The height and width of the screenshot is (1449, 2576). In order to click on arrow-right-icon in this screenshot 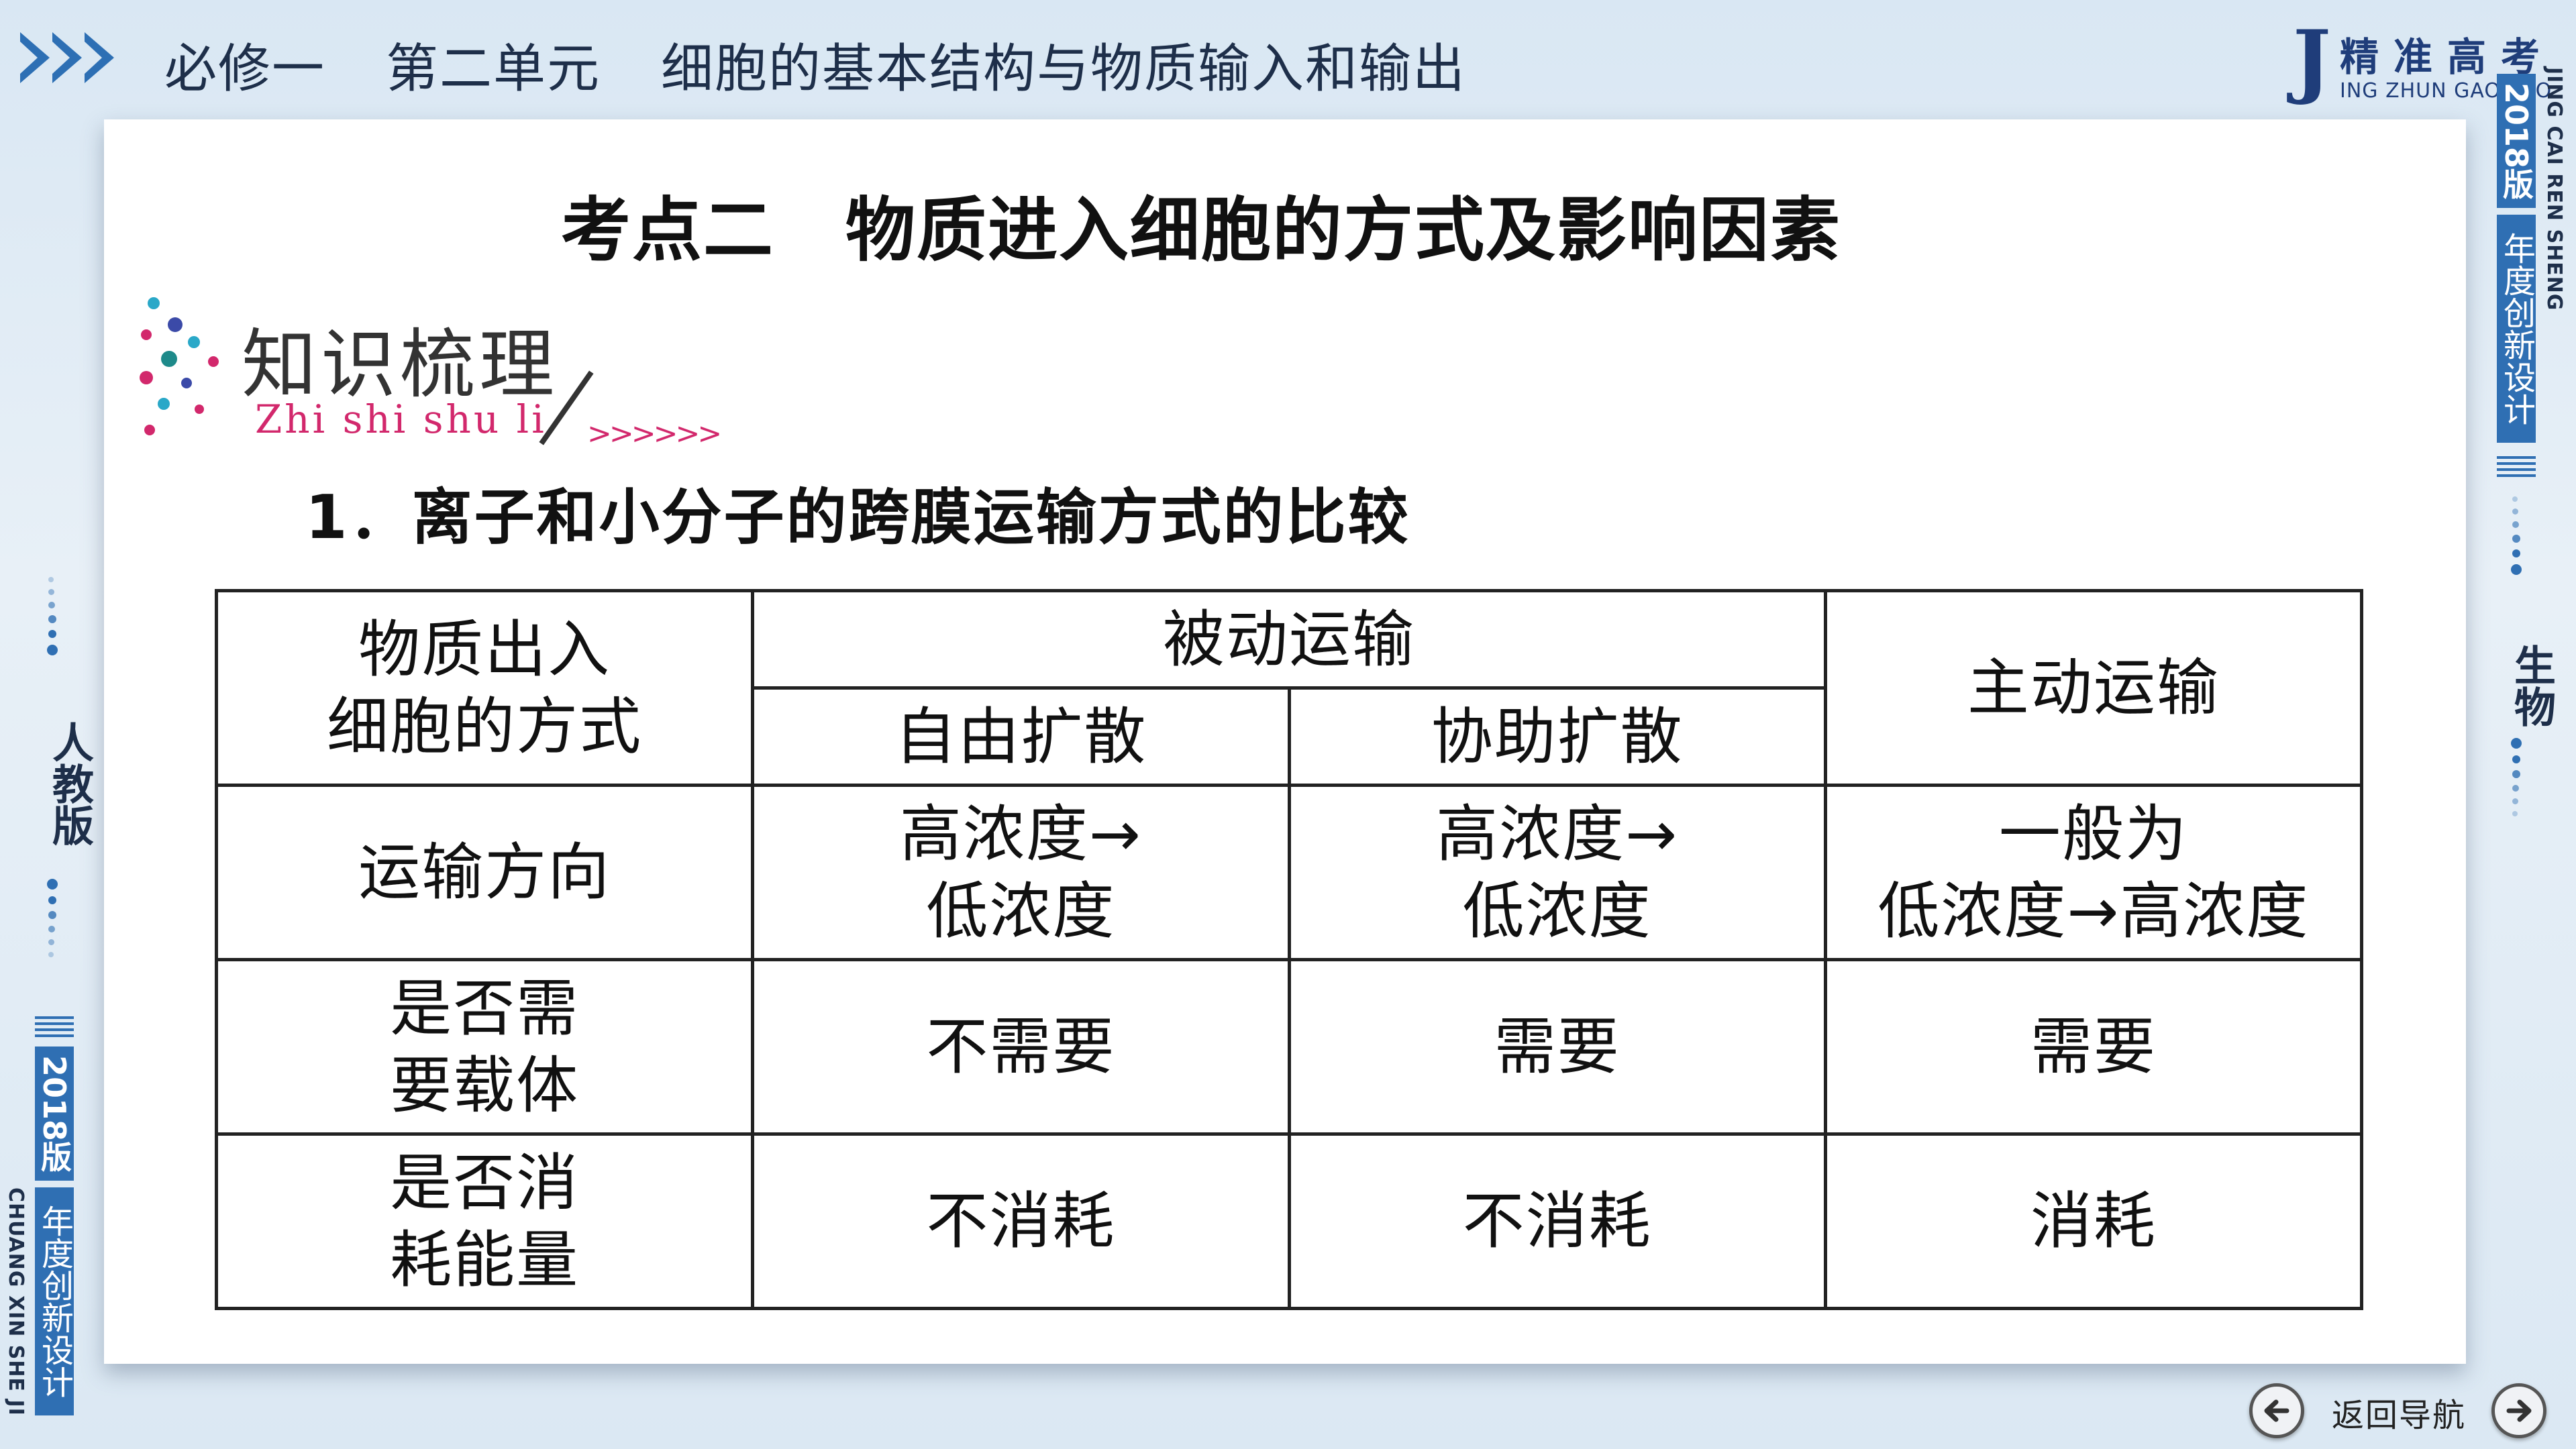, I will do `click(2519, 1410)`.